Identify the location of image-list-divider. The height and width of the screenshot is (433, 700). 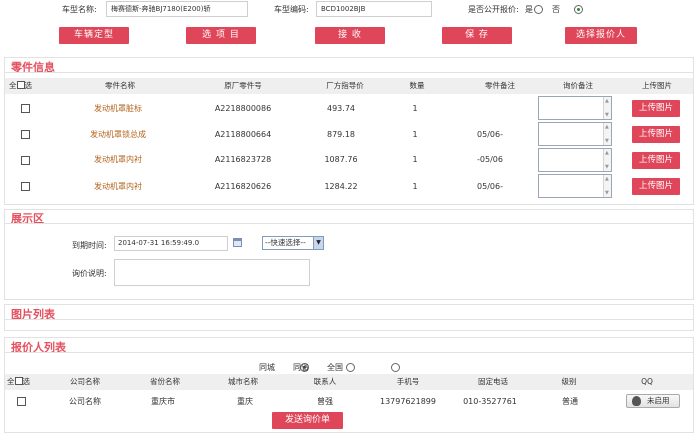
(349, 319).